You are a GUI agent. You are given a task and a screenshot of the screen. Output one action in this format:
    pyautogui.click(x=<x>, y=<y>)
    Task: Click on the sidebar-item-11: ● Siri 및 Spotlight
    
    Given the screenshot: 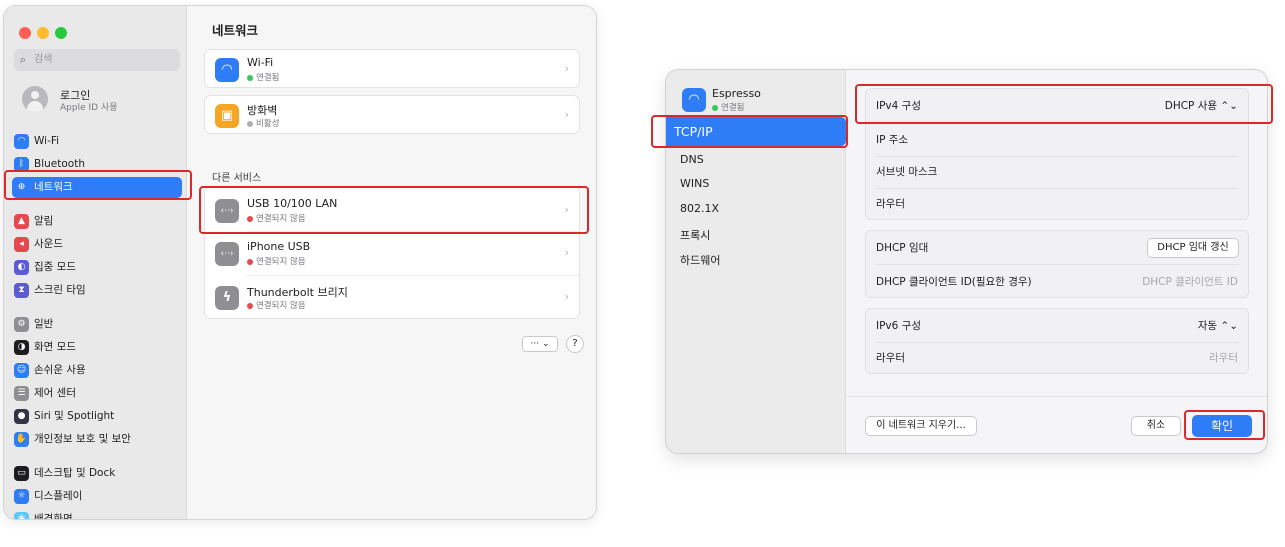 What is the action you would take?
    pyautogui.click(x=97, y=416)
    